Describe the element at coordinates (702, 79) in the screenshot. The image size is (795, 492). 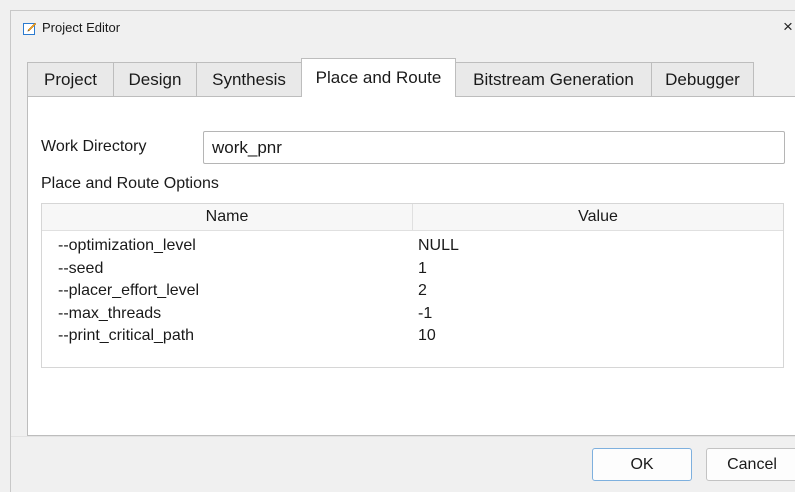
I see `tab-debugger: Debugger` at that location.